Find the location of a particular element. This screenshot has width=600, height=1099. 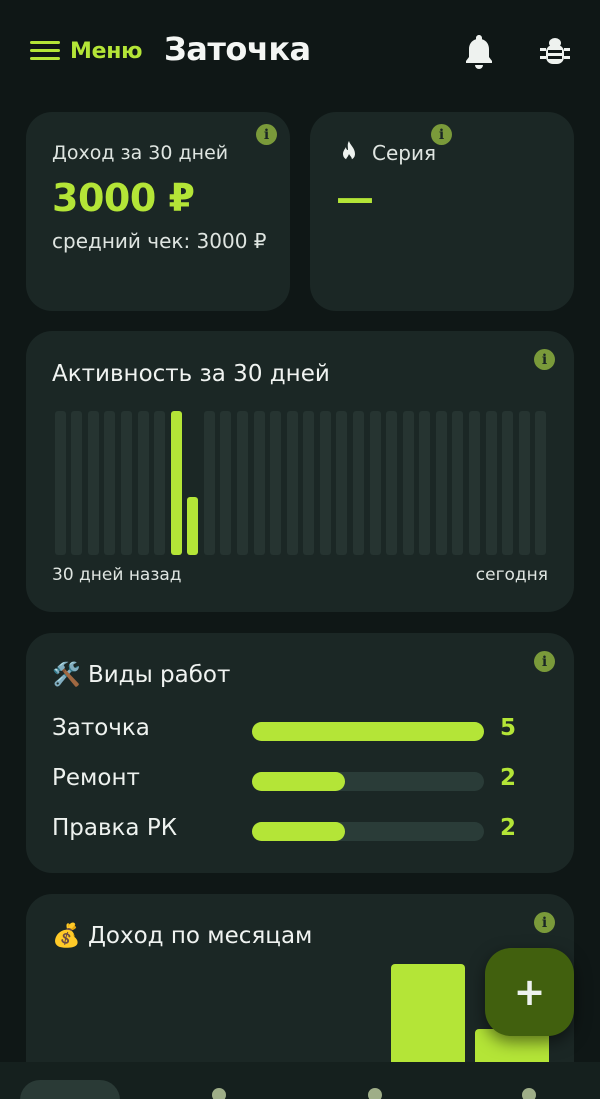

page-title: Заточка is located at coordinates (237, 49).